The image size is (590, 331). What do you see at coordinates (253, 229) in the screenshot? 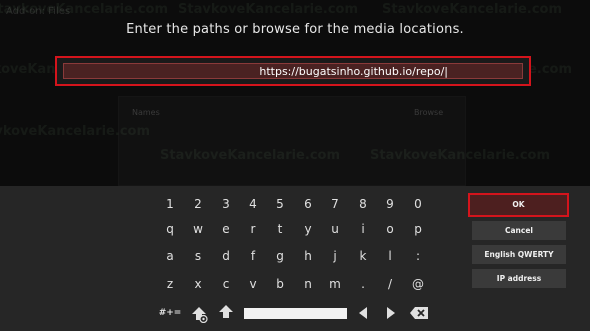
I see `key-r: r` at bounding box center [253, 229].